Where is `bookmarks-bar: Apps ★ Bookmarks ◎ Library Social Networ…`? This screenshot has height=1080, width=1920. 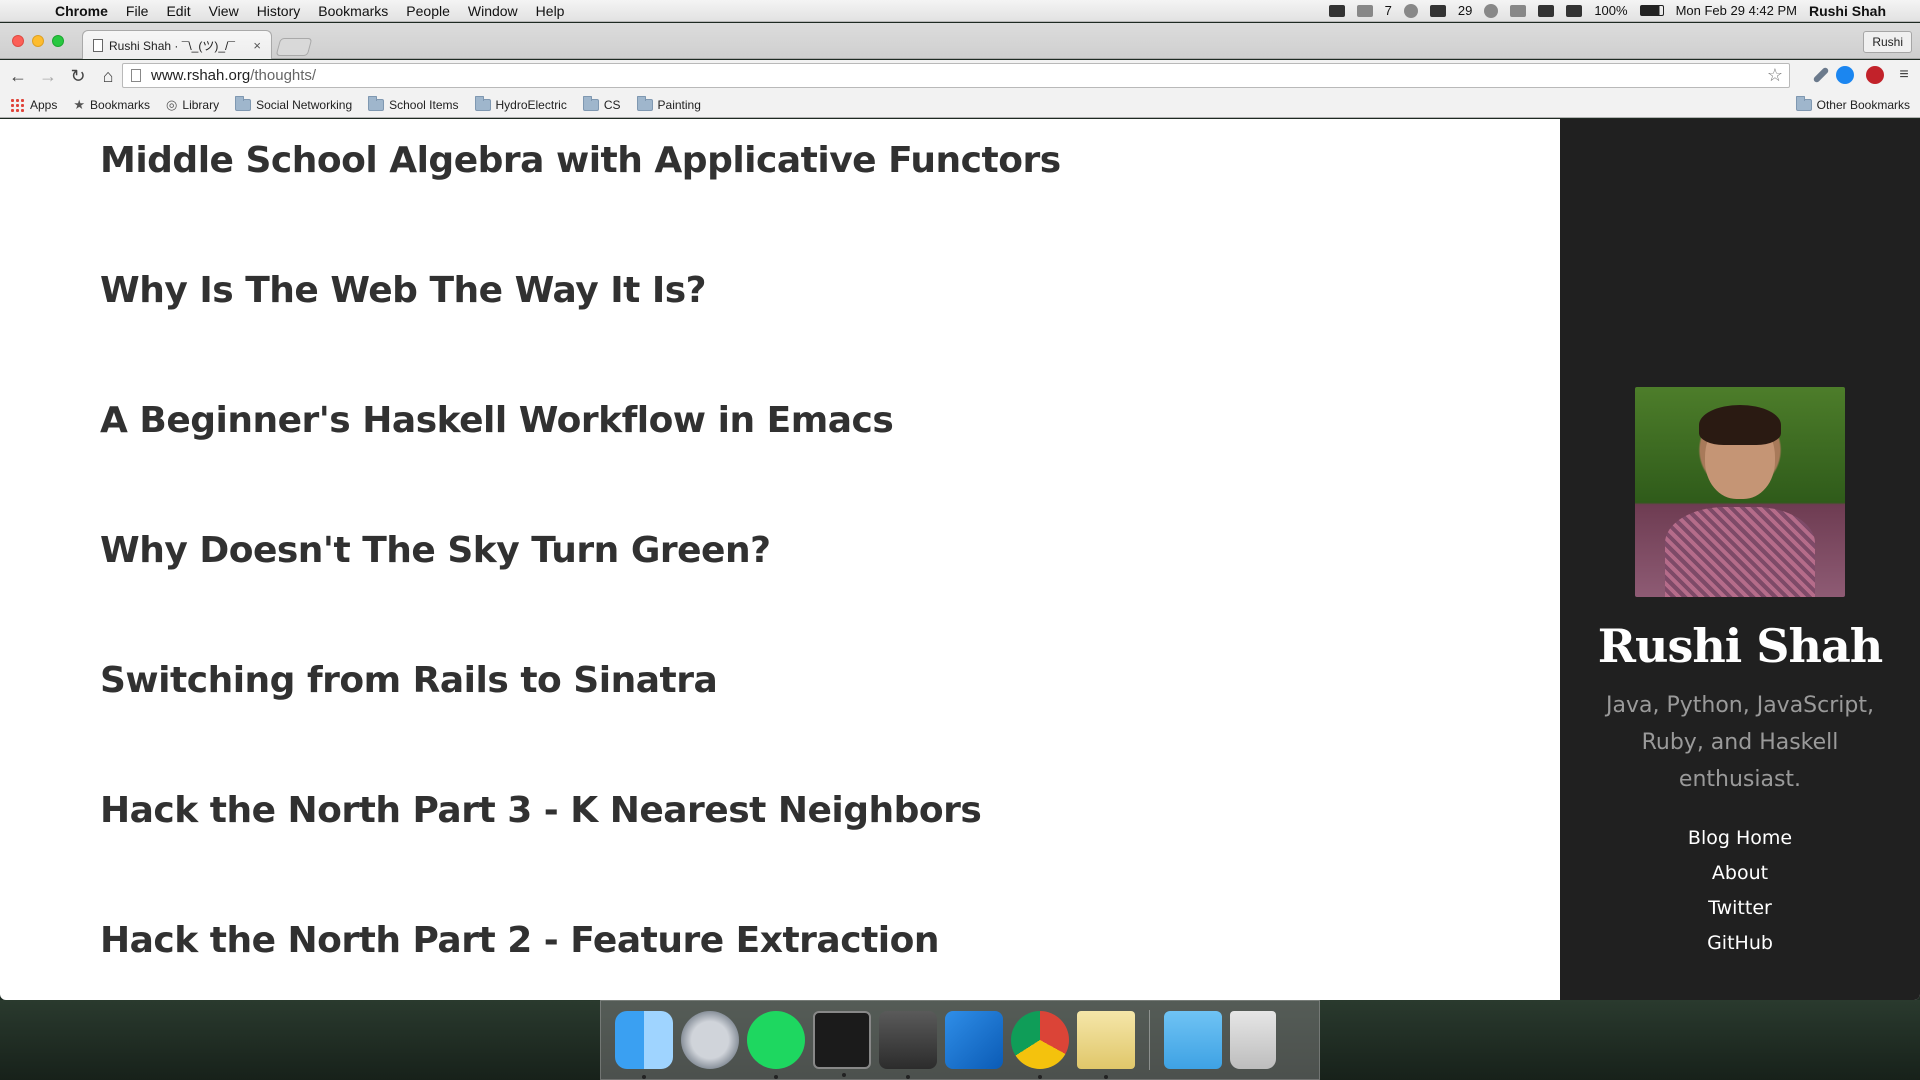
bookmarks-bar: Apps ★ Bookmarks ◎ Library Social Networ… is located at coordinates (960, 105).